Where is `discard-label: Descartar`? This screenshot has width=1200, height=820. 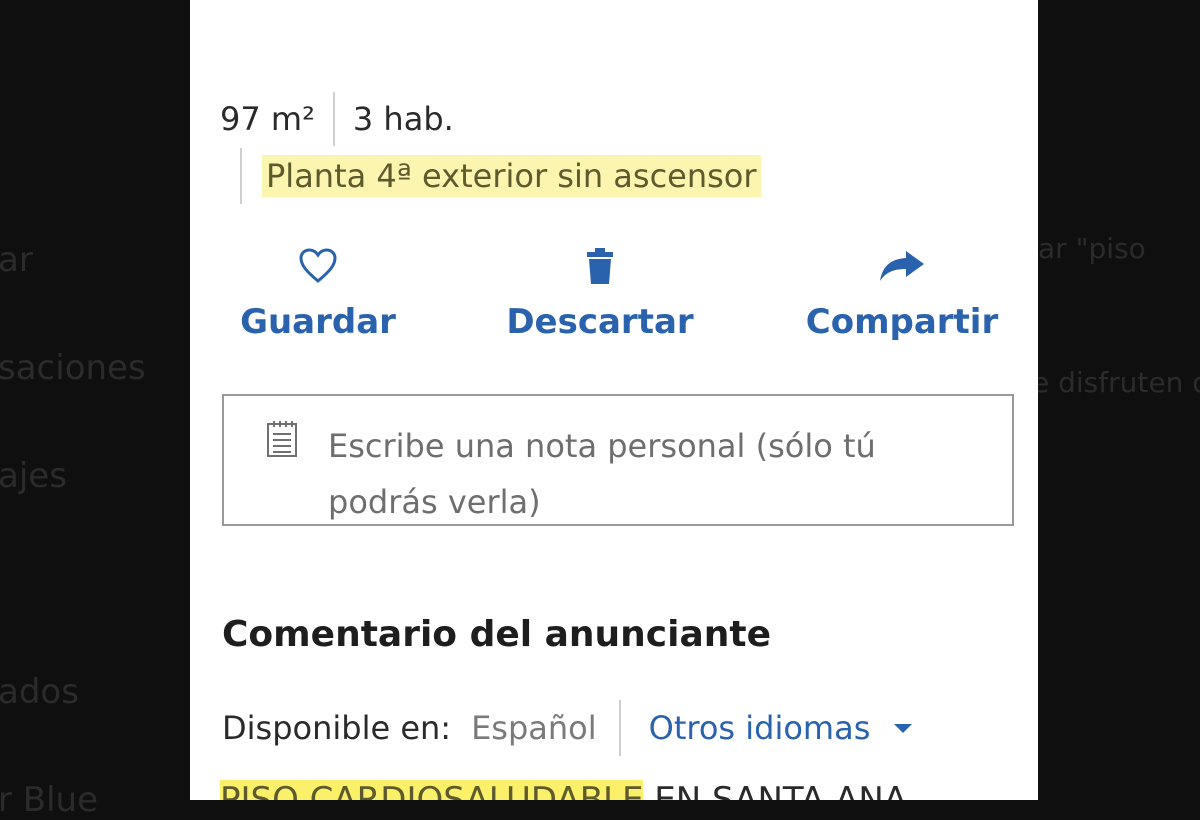 discard-label: Descartar is located at coordinates (600, 322).